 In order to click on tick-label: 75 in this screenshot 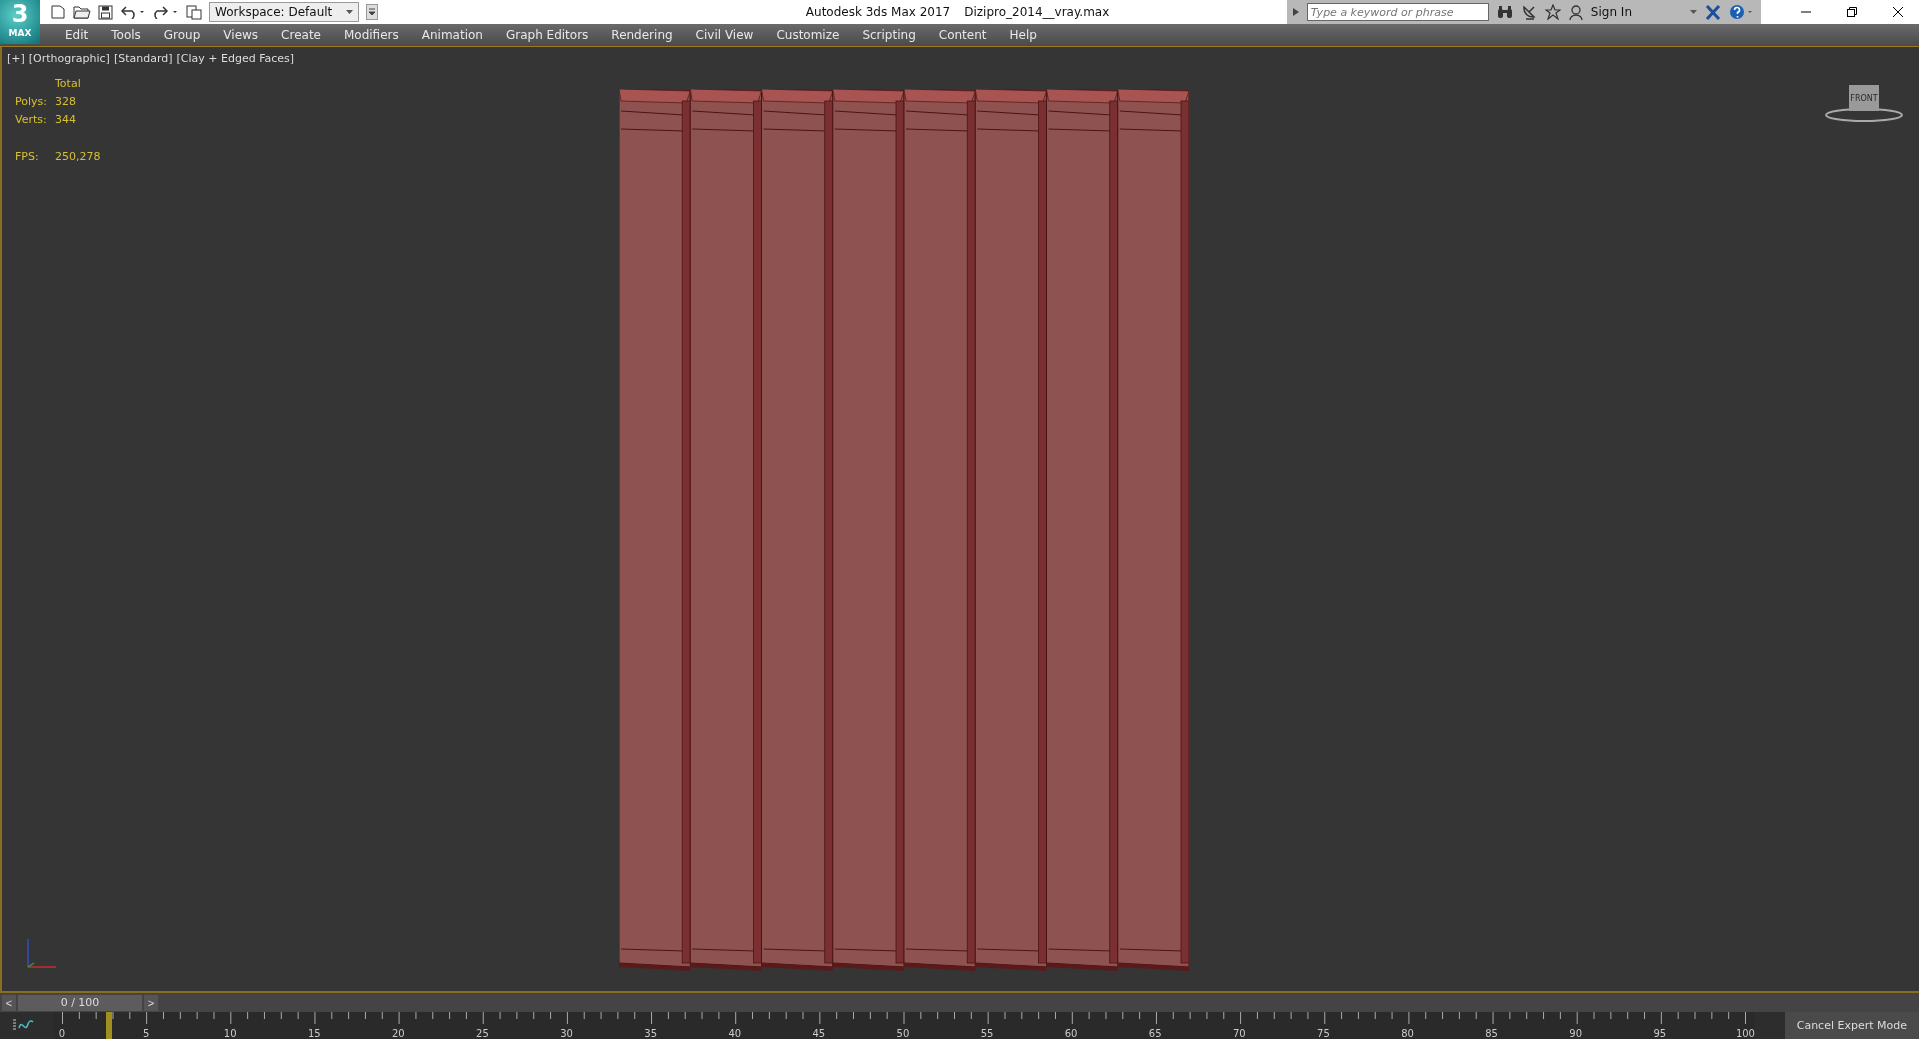, I will do `click(1323, 1033)`.